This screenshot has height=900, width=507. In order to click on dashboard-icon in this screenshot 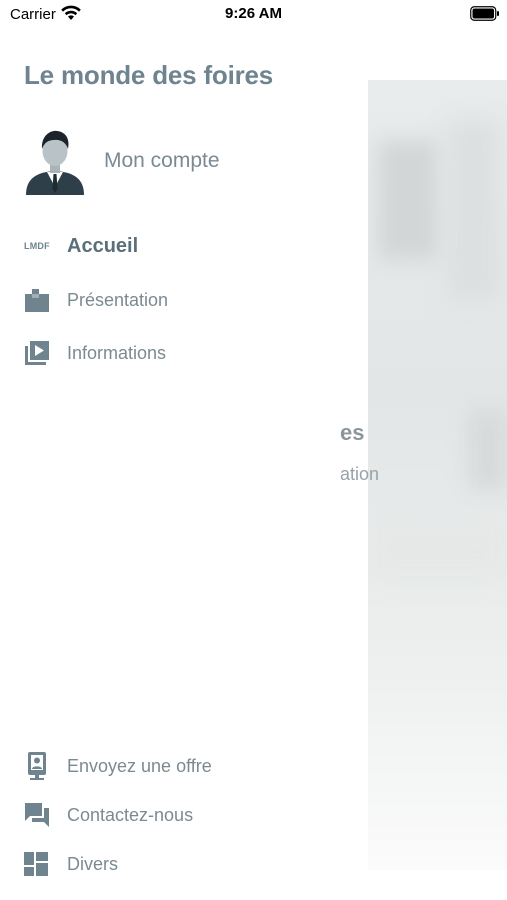, I will do `click(38, 864)`.